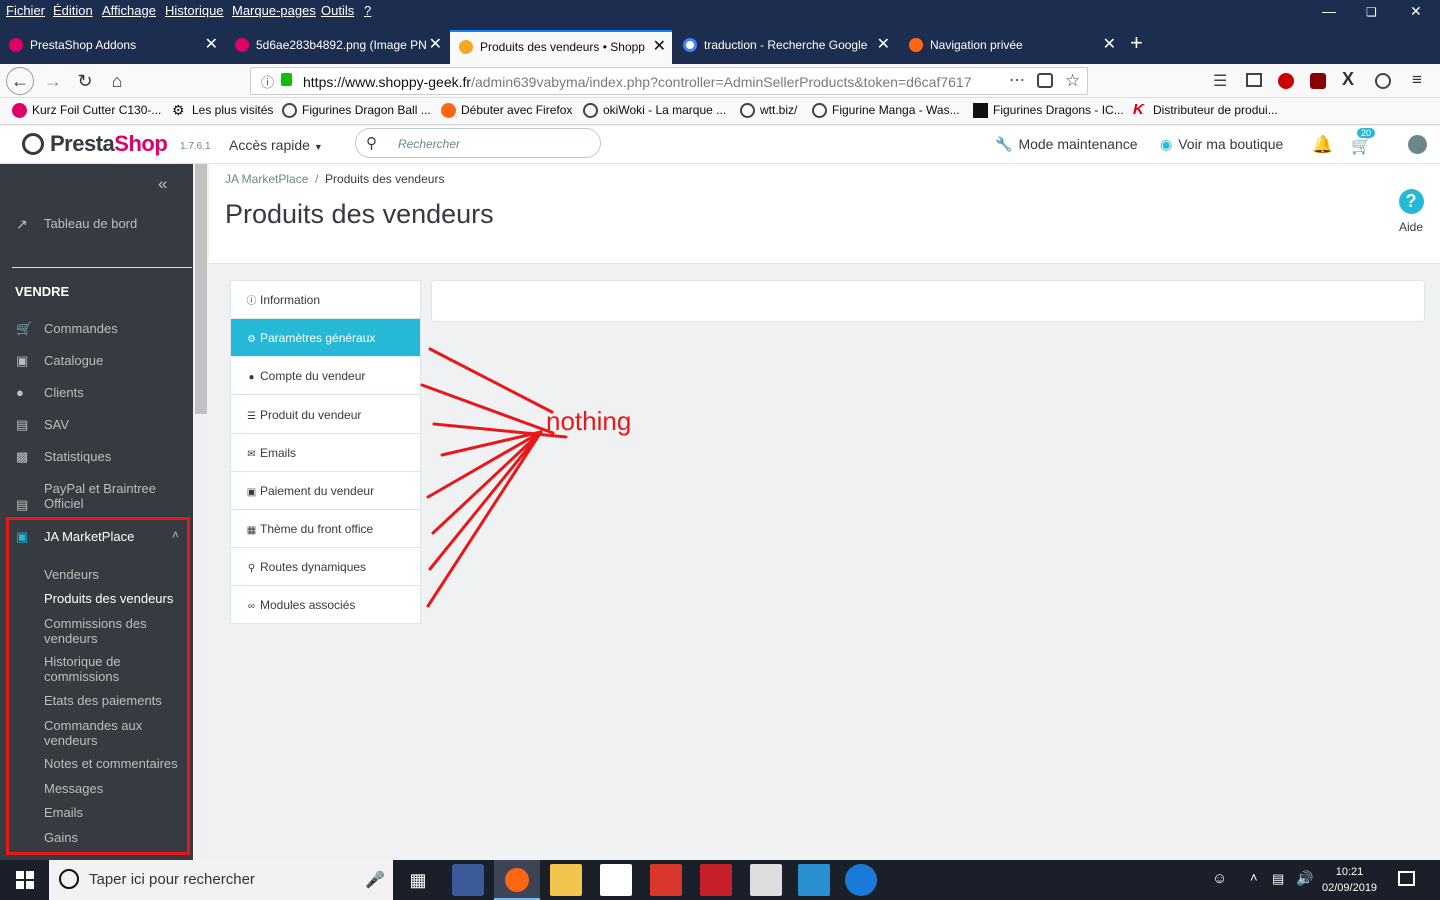  Describe the element at coordinates (69, 879) in the screenshot. I see `cortana-icon` at that location.